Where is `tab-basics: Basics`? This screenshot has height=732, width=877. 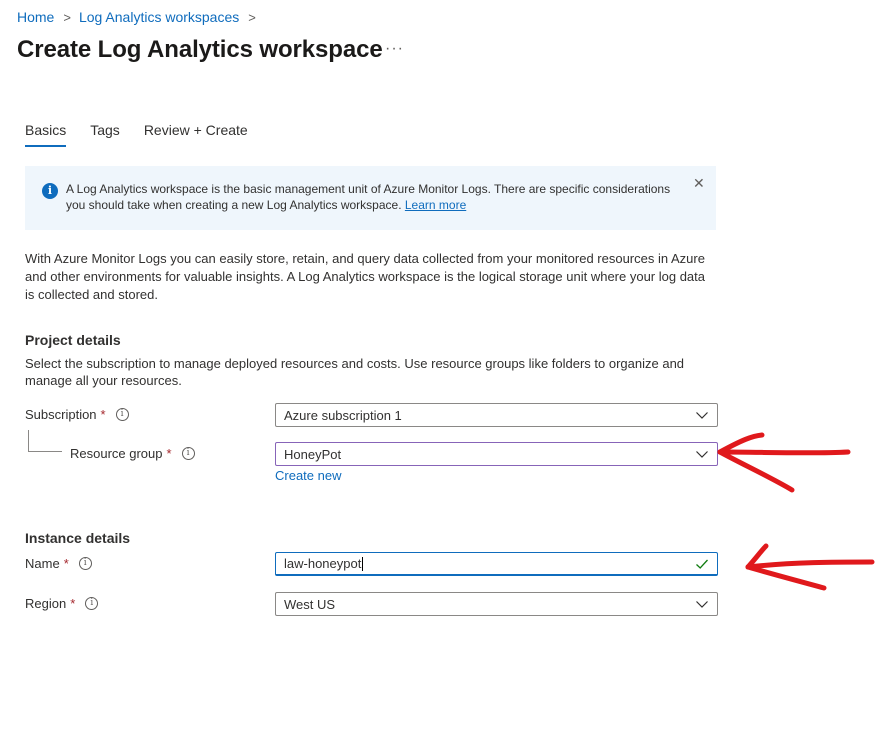
tab-basics: Basics is located at coordinates (46, 134).